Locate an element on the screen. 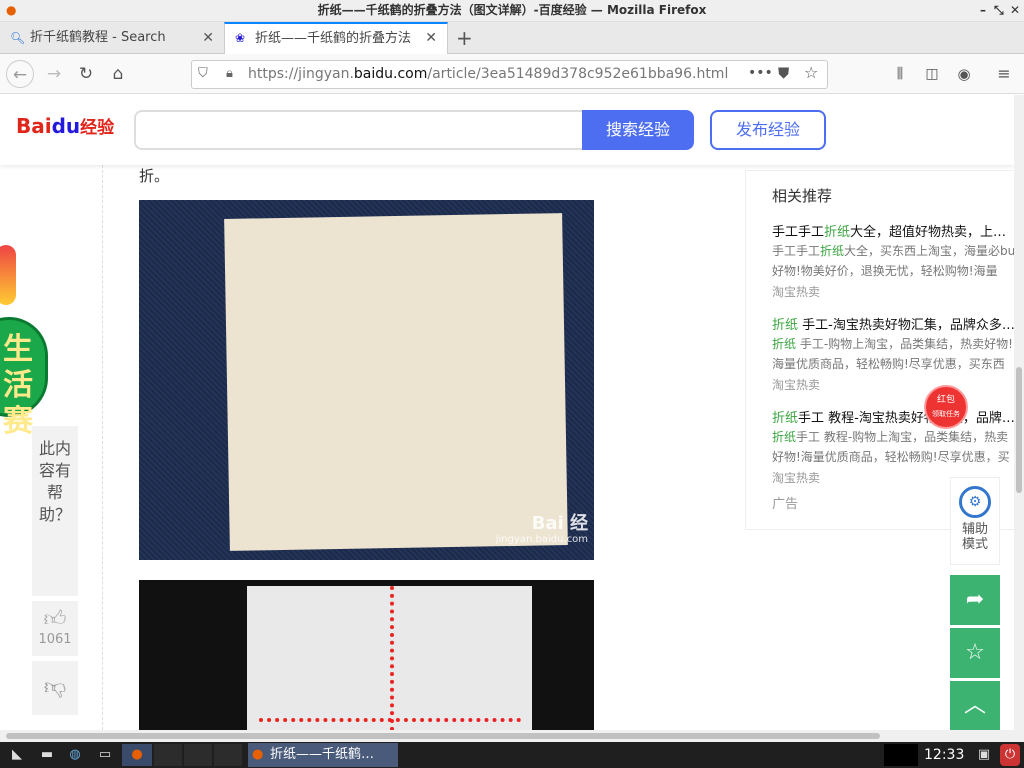 This screenshot has height=768, width=1024. files-icon: ▭ is located at coordinates (105, 755).